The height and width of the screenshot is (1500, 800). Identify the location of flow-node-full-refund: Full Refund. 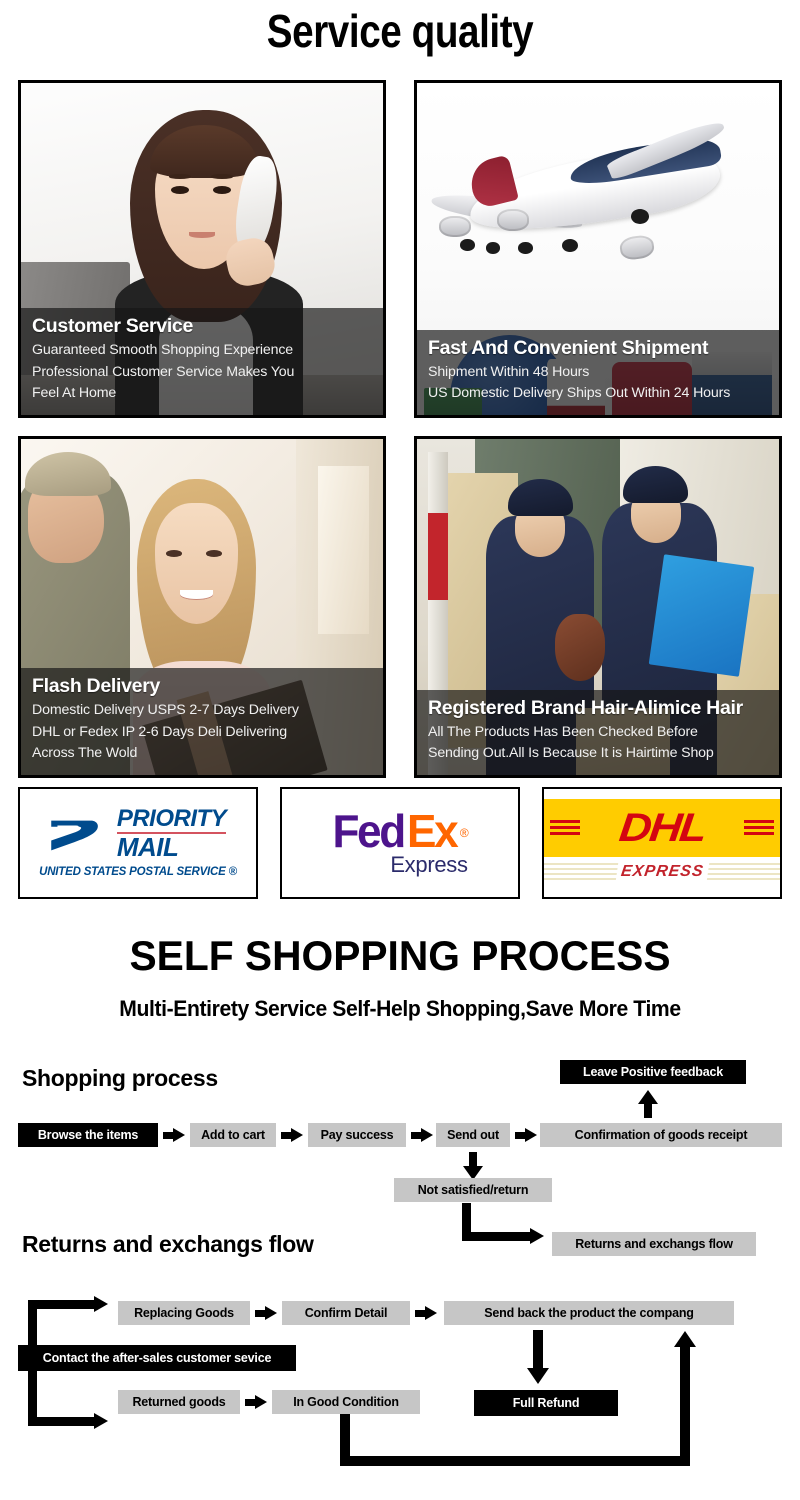
(546, 1403).